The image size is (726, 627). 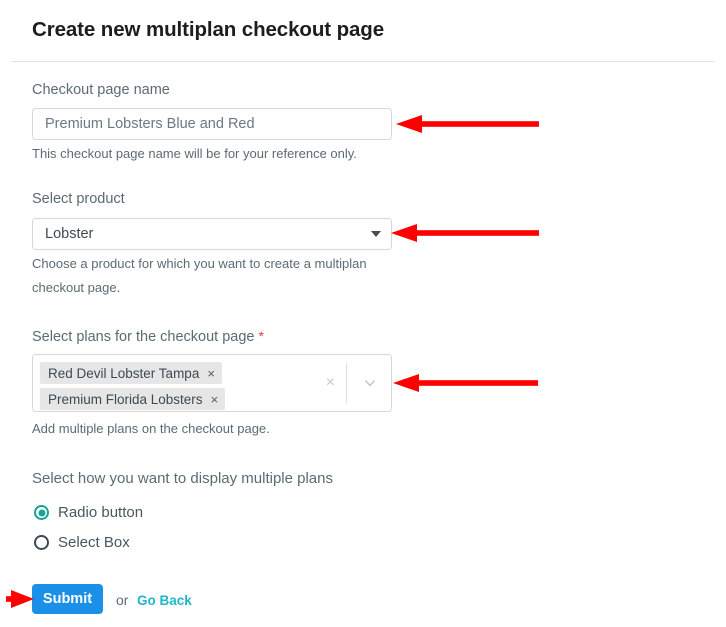 What do you see at coordinates (125, 399) in the screenshot?
I see `plan-tag-label: Premium Florida Lobsters` at bounding box center [125, 399].